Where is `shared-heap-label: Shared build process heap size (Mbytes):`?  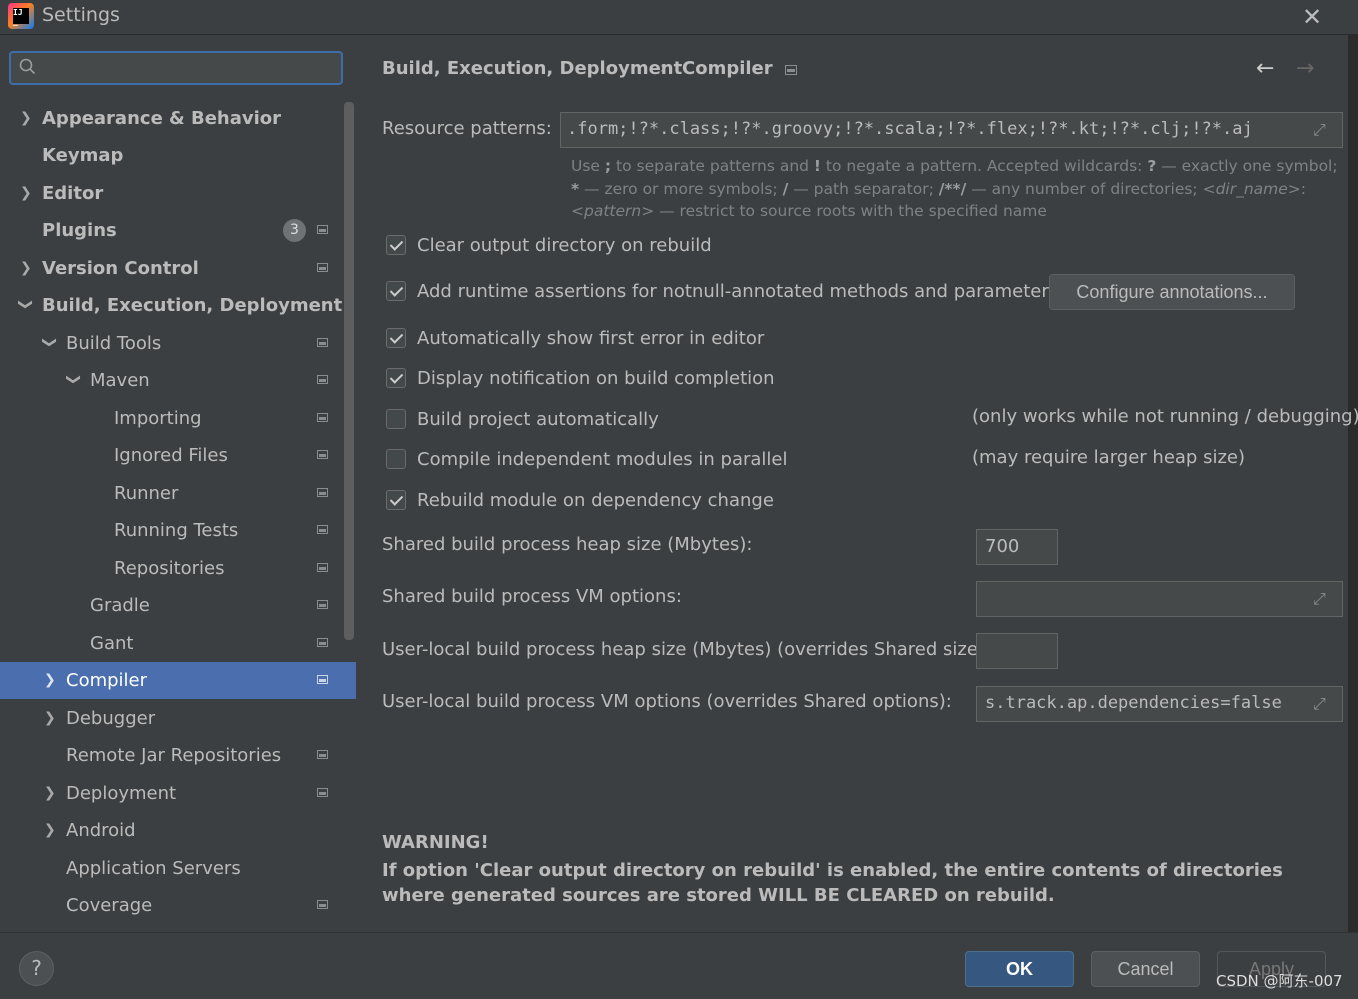 shared-heap-label: Shared build process heap size (Mbytes): is located at coordinates (567, 544).